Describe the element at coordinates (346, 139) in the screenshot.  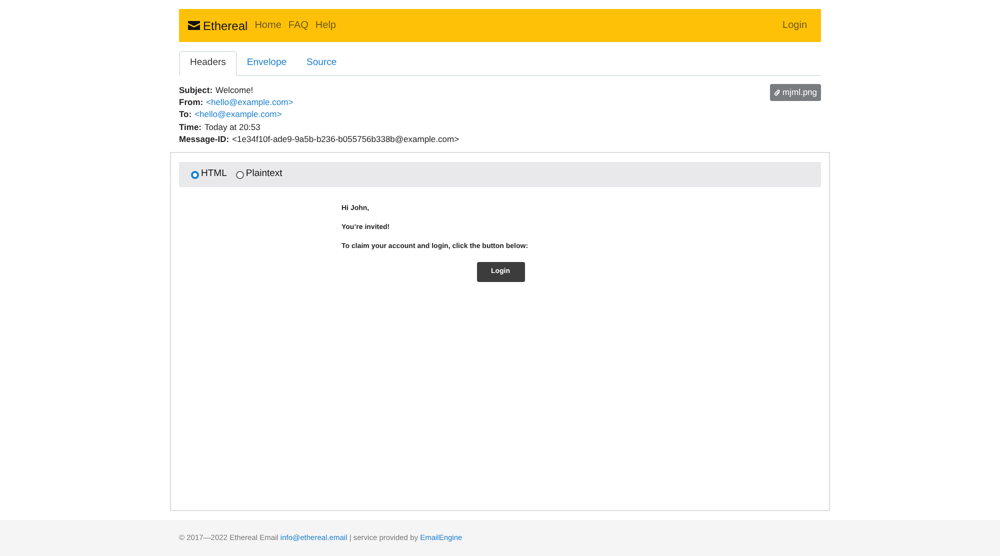
I see `field-value: <1e34f10f-ade9-9a5b-b236-b055756b338b@example.com>` at that location.